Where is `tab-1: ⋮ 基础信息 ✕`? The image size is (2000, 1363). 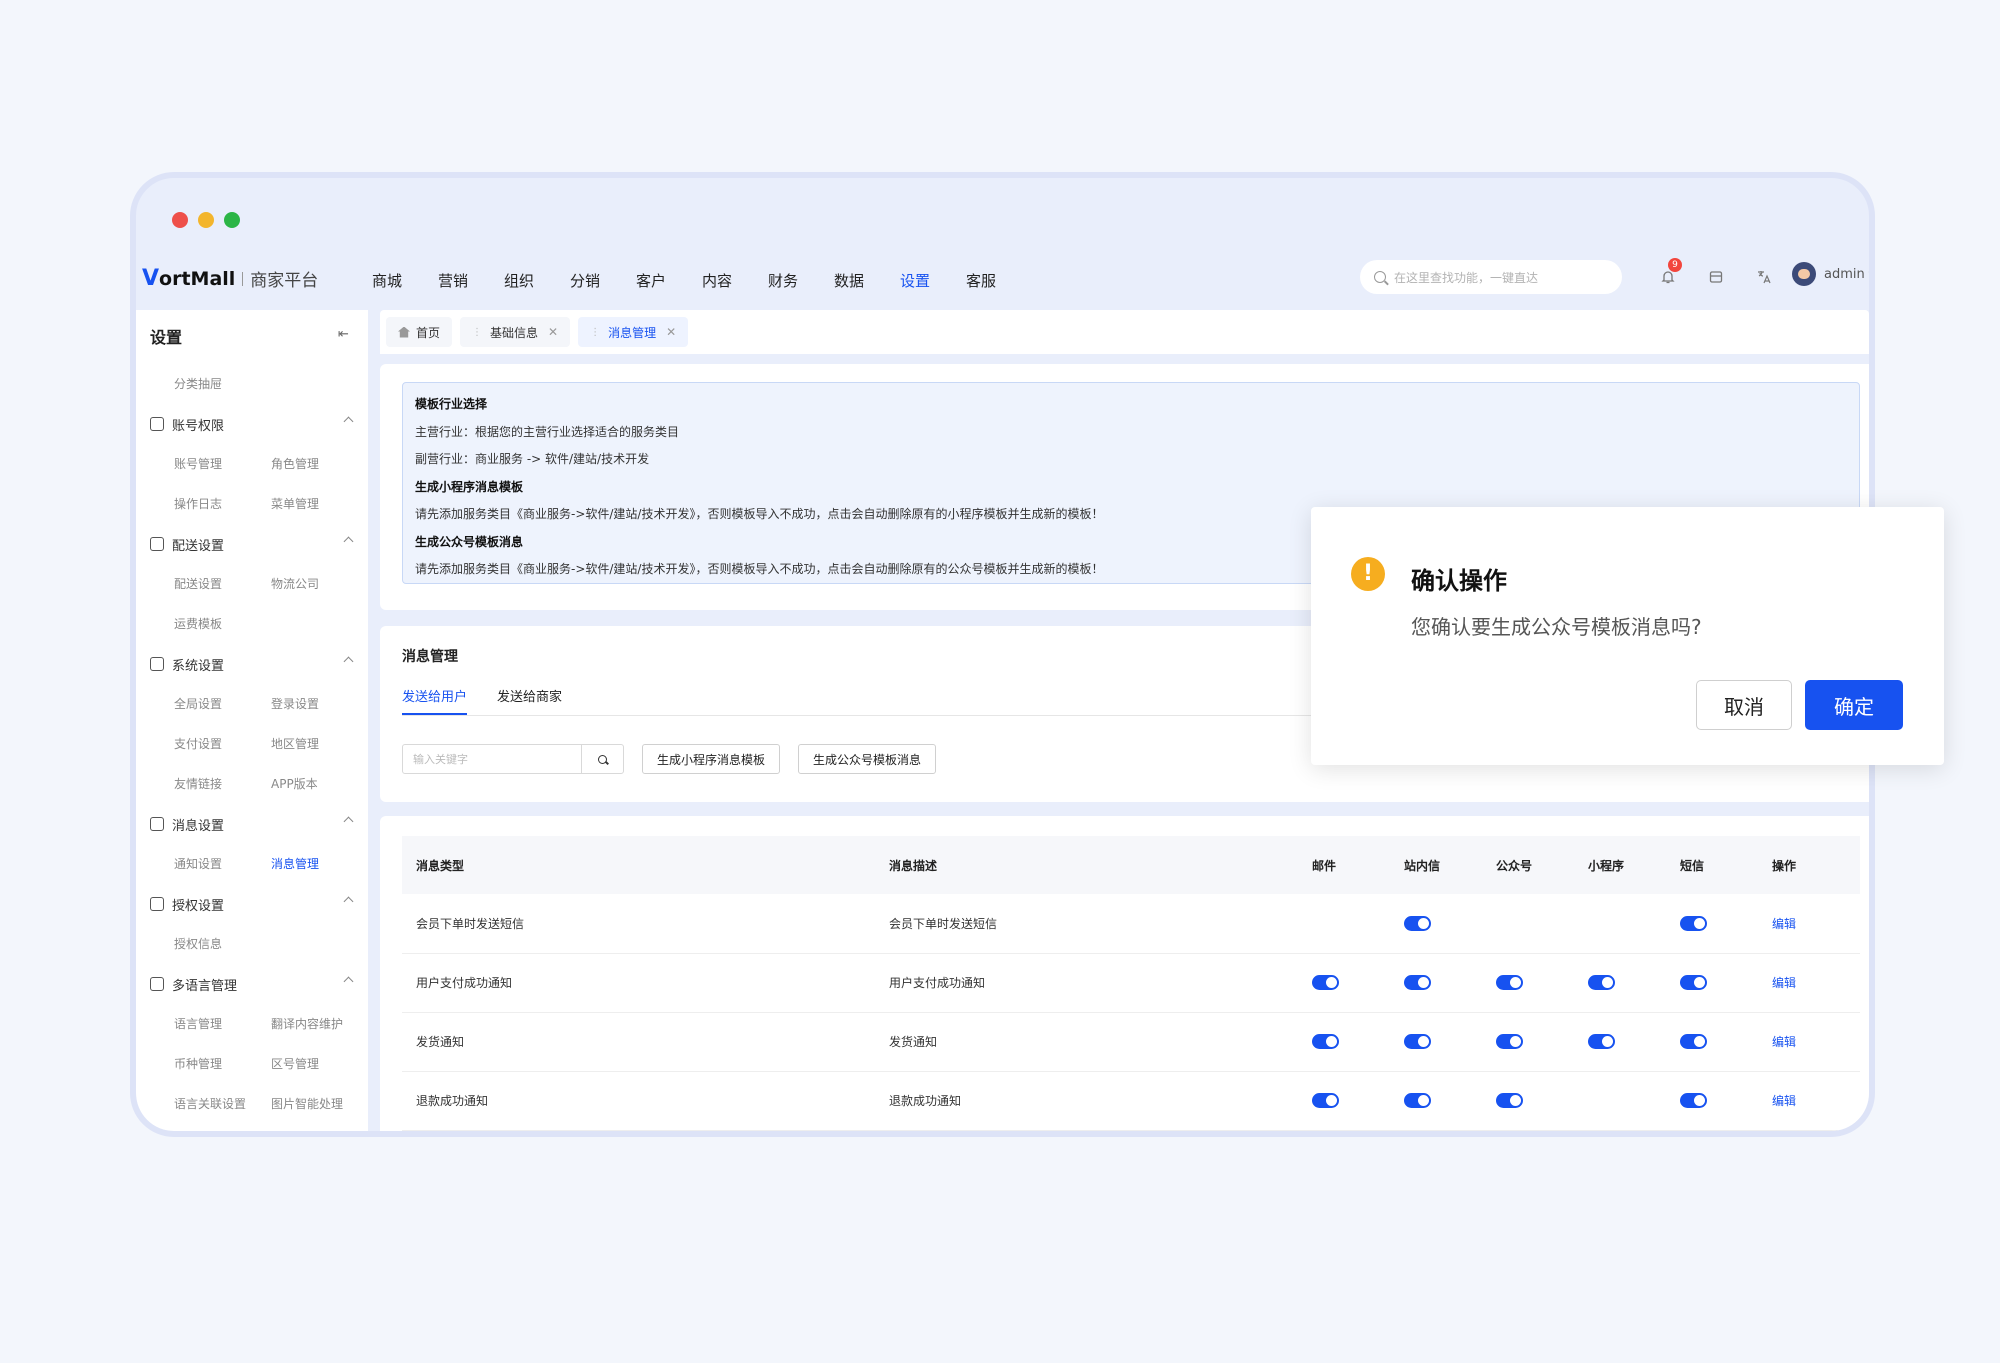 tab-1: ⋮ 基础信息 ✕ is located at coordinates (515, 332).